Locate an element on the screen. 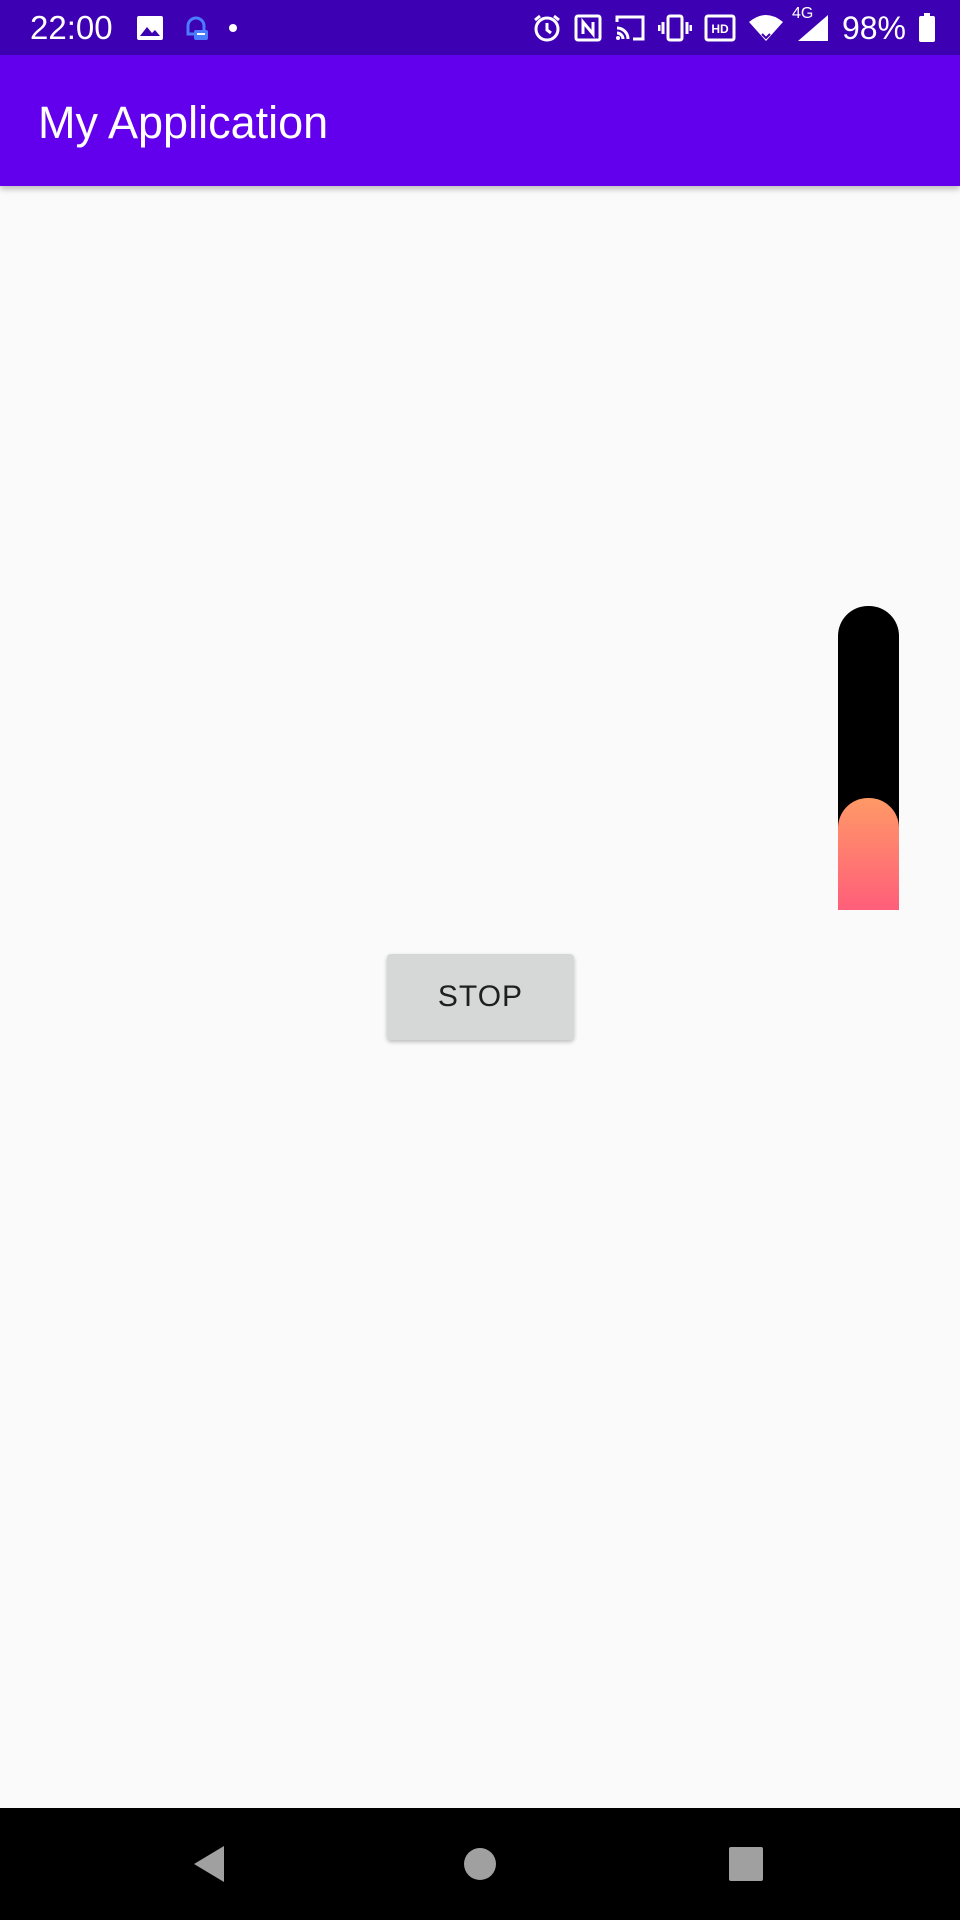 The image size is (960, 1920). hd-icon: HD is located at coordinates (720, 28).